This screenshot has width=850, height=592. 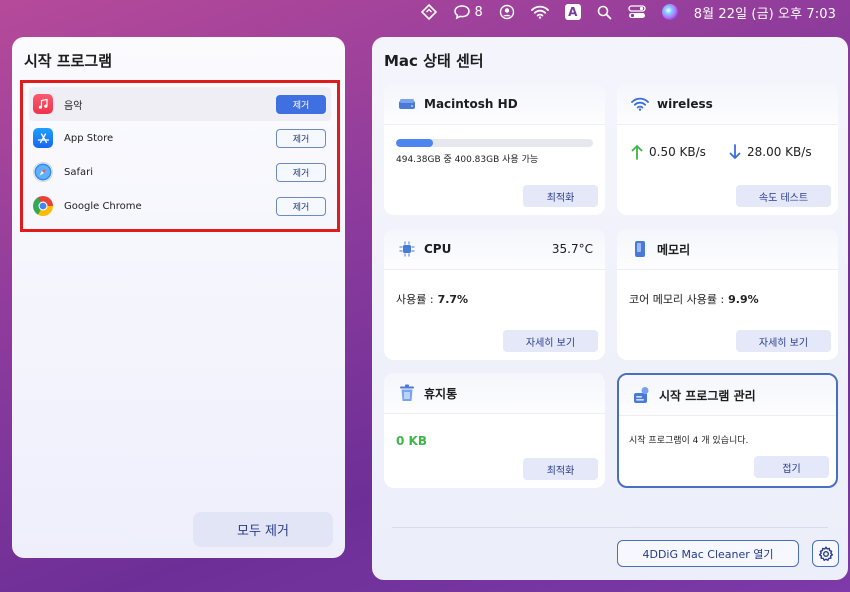 What do you see at coordinates (689, 441) in the screenshot?
I see `startup-count-text: 시작 프로그램이 4 개 있습니다.` at bounding box center [689, 441].